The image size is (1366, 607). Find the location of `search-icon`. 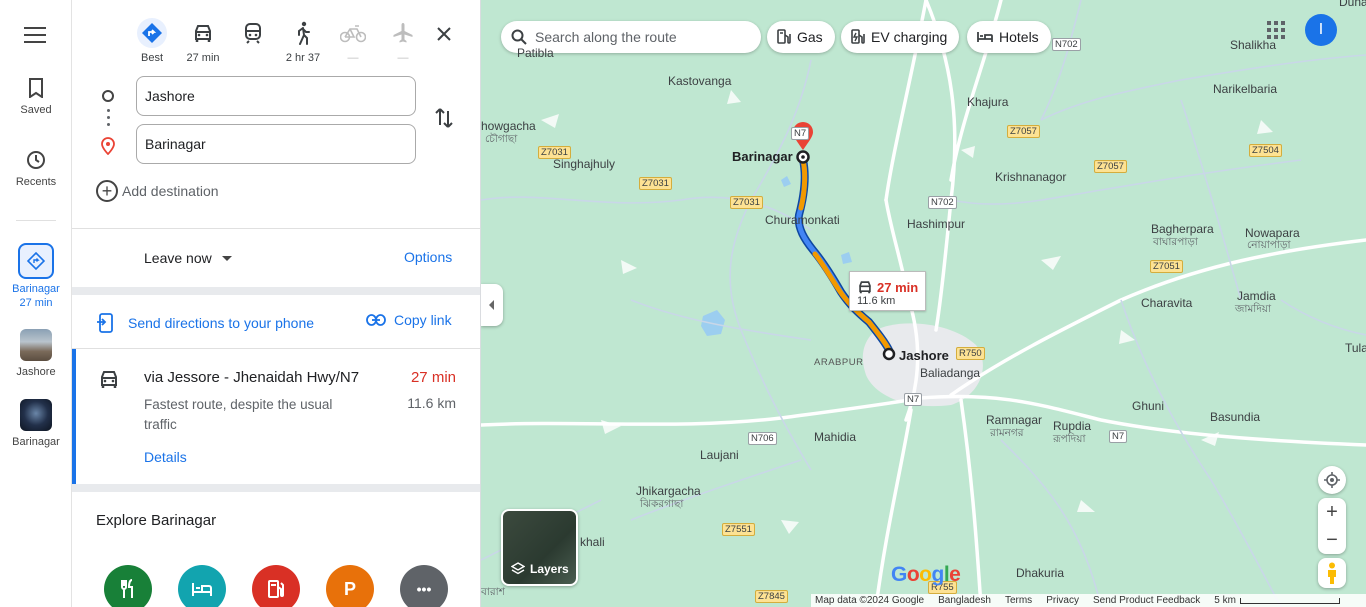

search-icon is located at coordinates (519, 37).